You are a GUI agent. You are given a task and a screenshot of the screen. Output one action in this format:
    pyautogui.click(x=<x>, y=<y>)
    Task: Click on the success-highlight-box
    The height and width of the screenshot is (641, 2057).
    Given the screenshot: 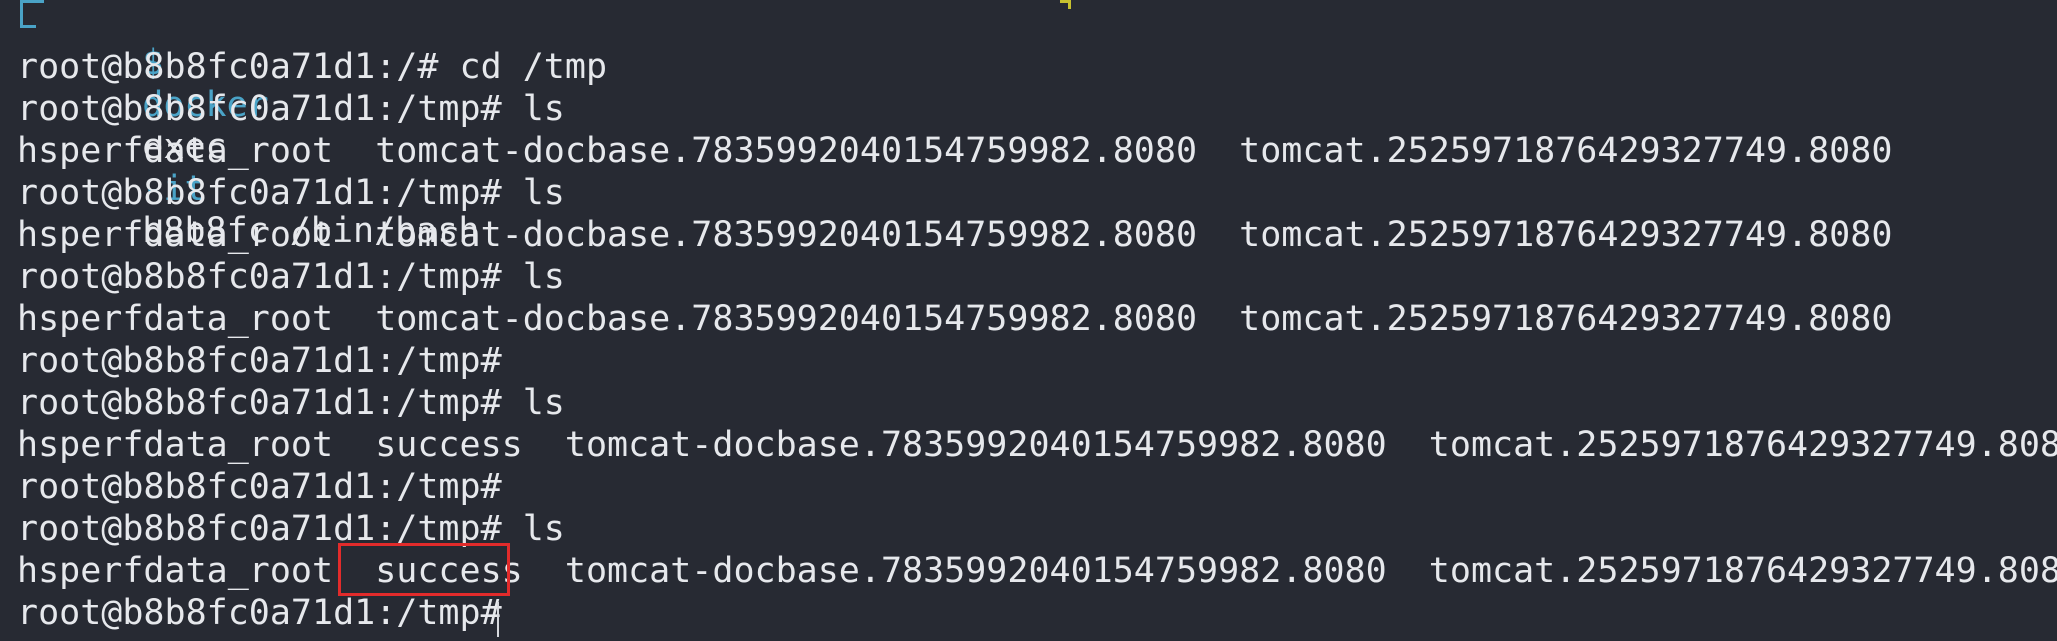 What is the action you would take?
    pyautogui.click(x=424, y=569)
    